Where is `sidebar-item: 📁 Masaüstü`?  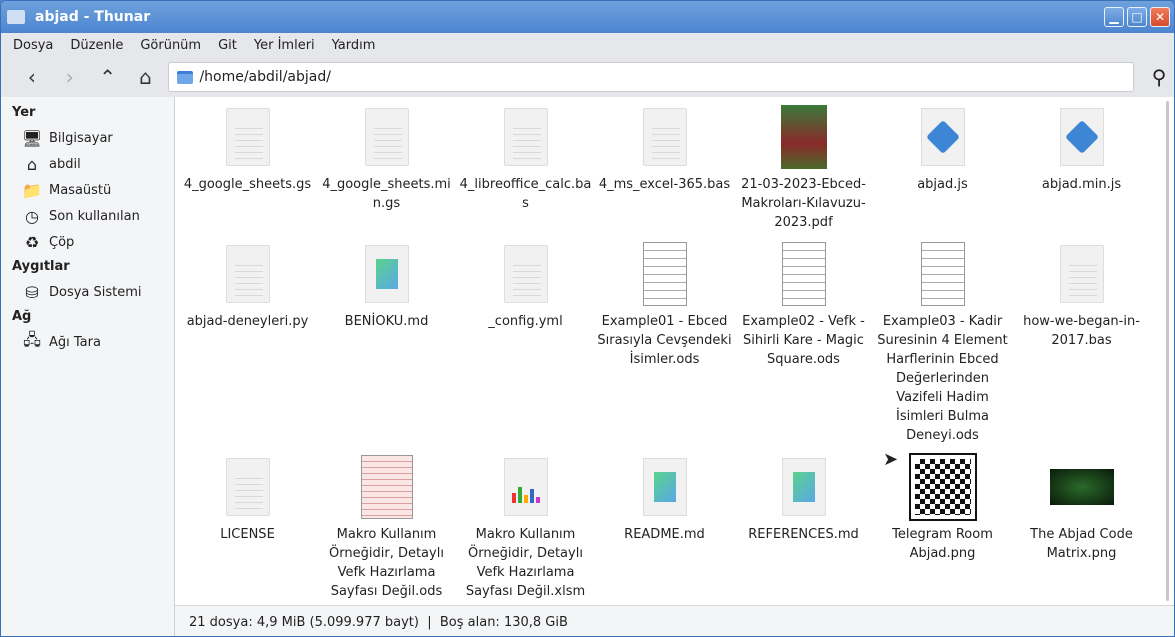
sidebar-item: 📁 Masaüstü is located at coordinates (87, 190).